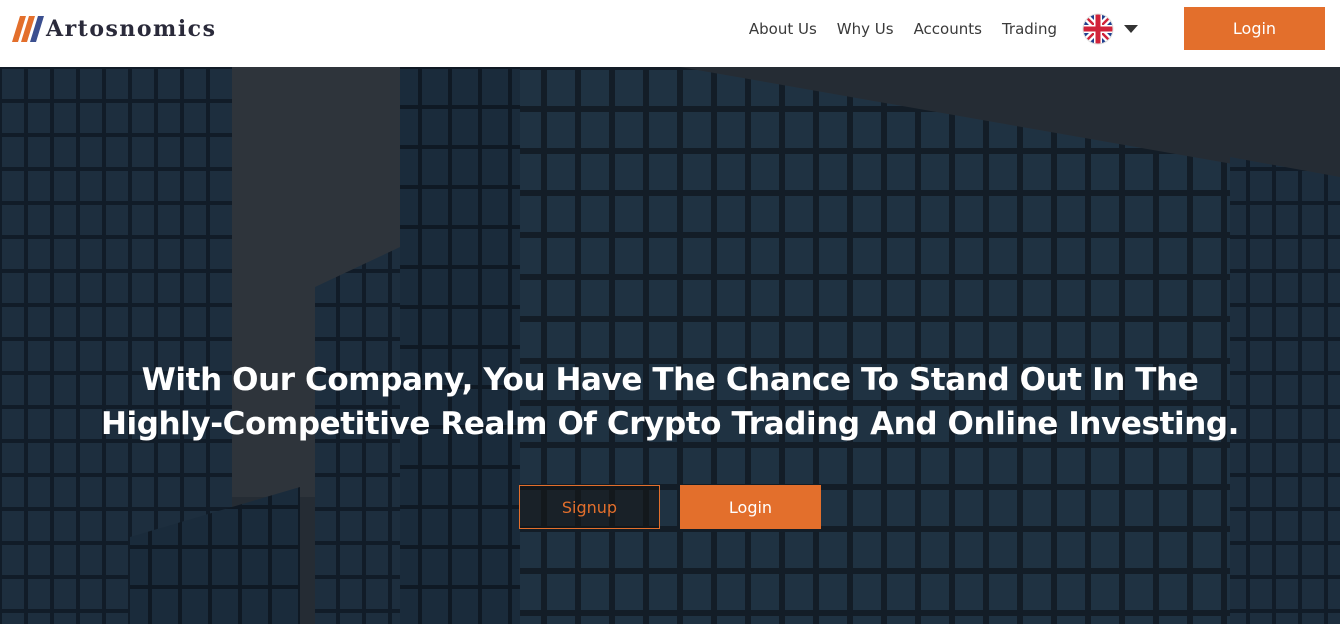 The image size is (1340, 624). Describe the element at coordinates (865, 29) in the screenshot. I see `nav-why-us: Why Us` at that location.